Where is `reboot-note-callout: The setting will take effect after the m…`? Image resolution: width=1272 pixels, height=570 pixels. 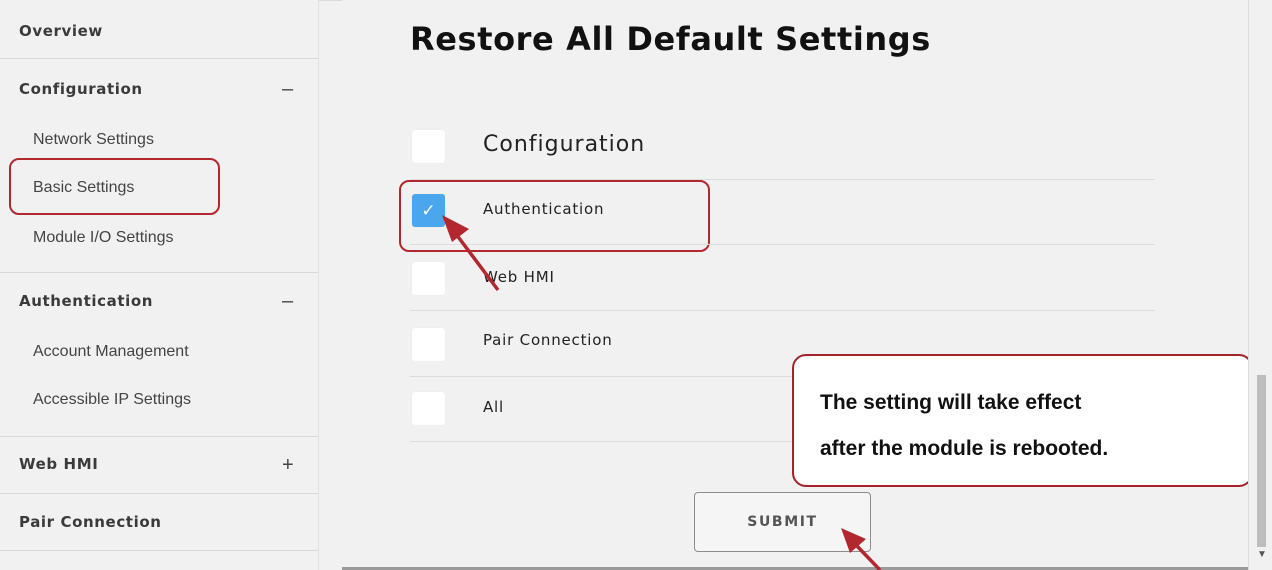
reboot-note-callout: The setting will take effect after the m… is located at coordinates (1022, 420).